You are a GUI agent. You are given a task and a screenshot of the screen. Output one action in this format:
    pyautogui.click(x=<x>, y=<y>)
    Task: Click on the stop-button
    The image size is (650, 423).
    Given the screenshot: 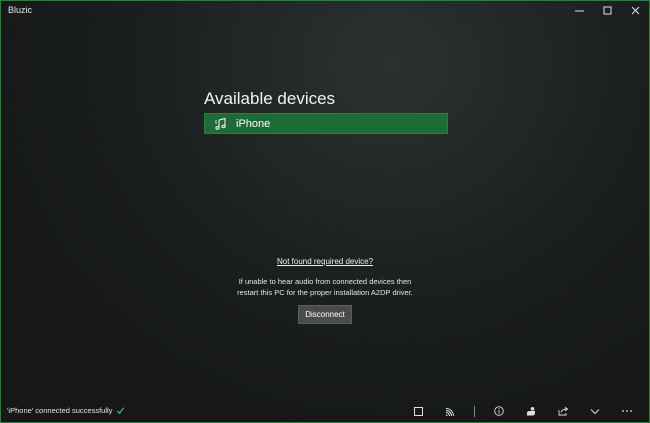 What is the action you would take?
    pyautogui.click(x=418, y=411)
    